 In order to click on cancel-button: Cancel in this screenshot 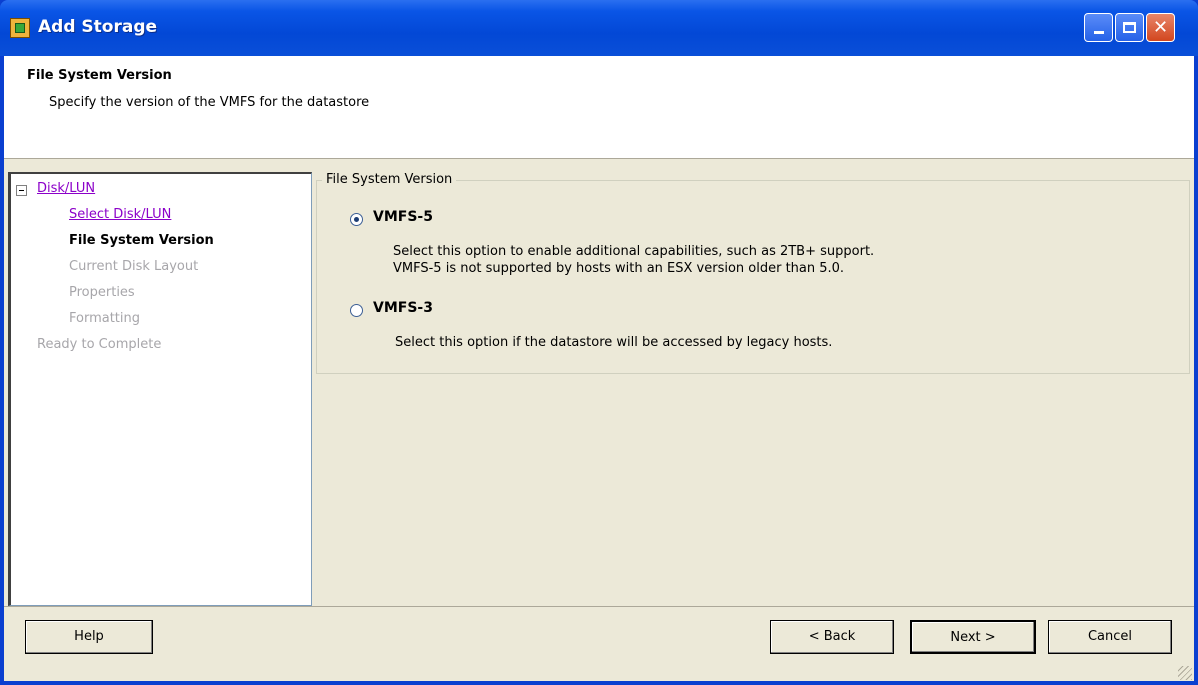, I will do `click(1110, 637)`.